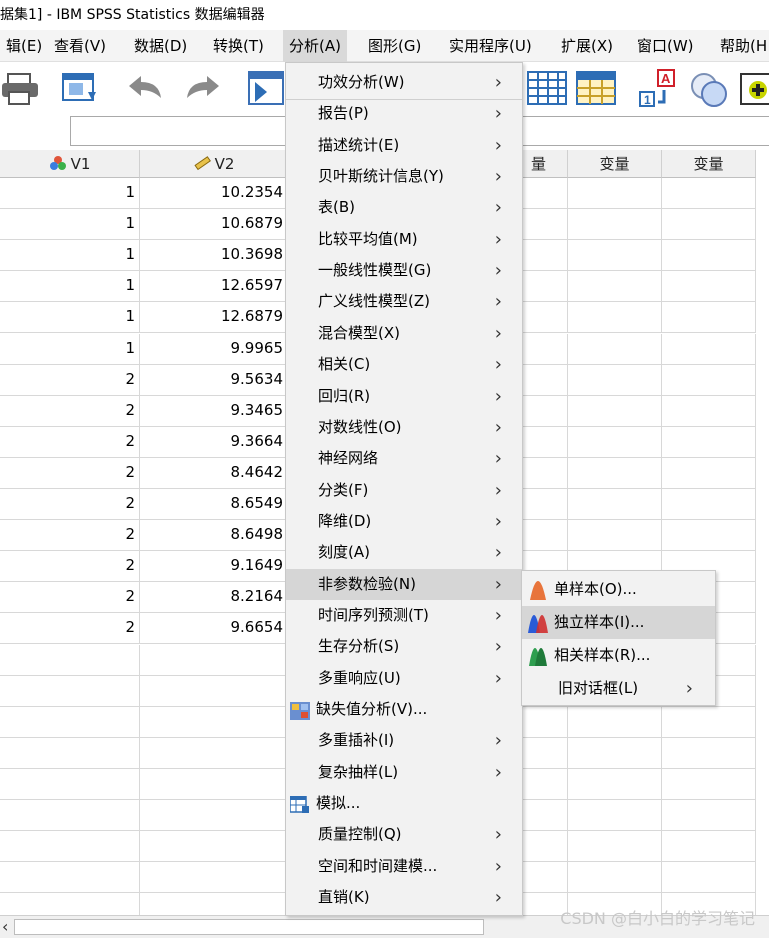  I want to click on analyze-menu-item: 非参数检验(N) ›, so click(404, 584).